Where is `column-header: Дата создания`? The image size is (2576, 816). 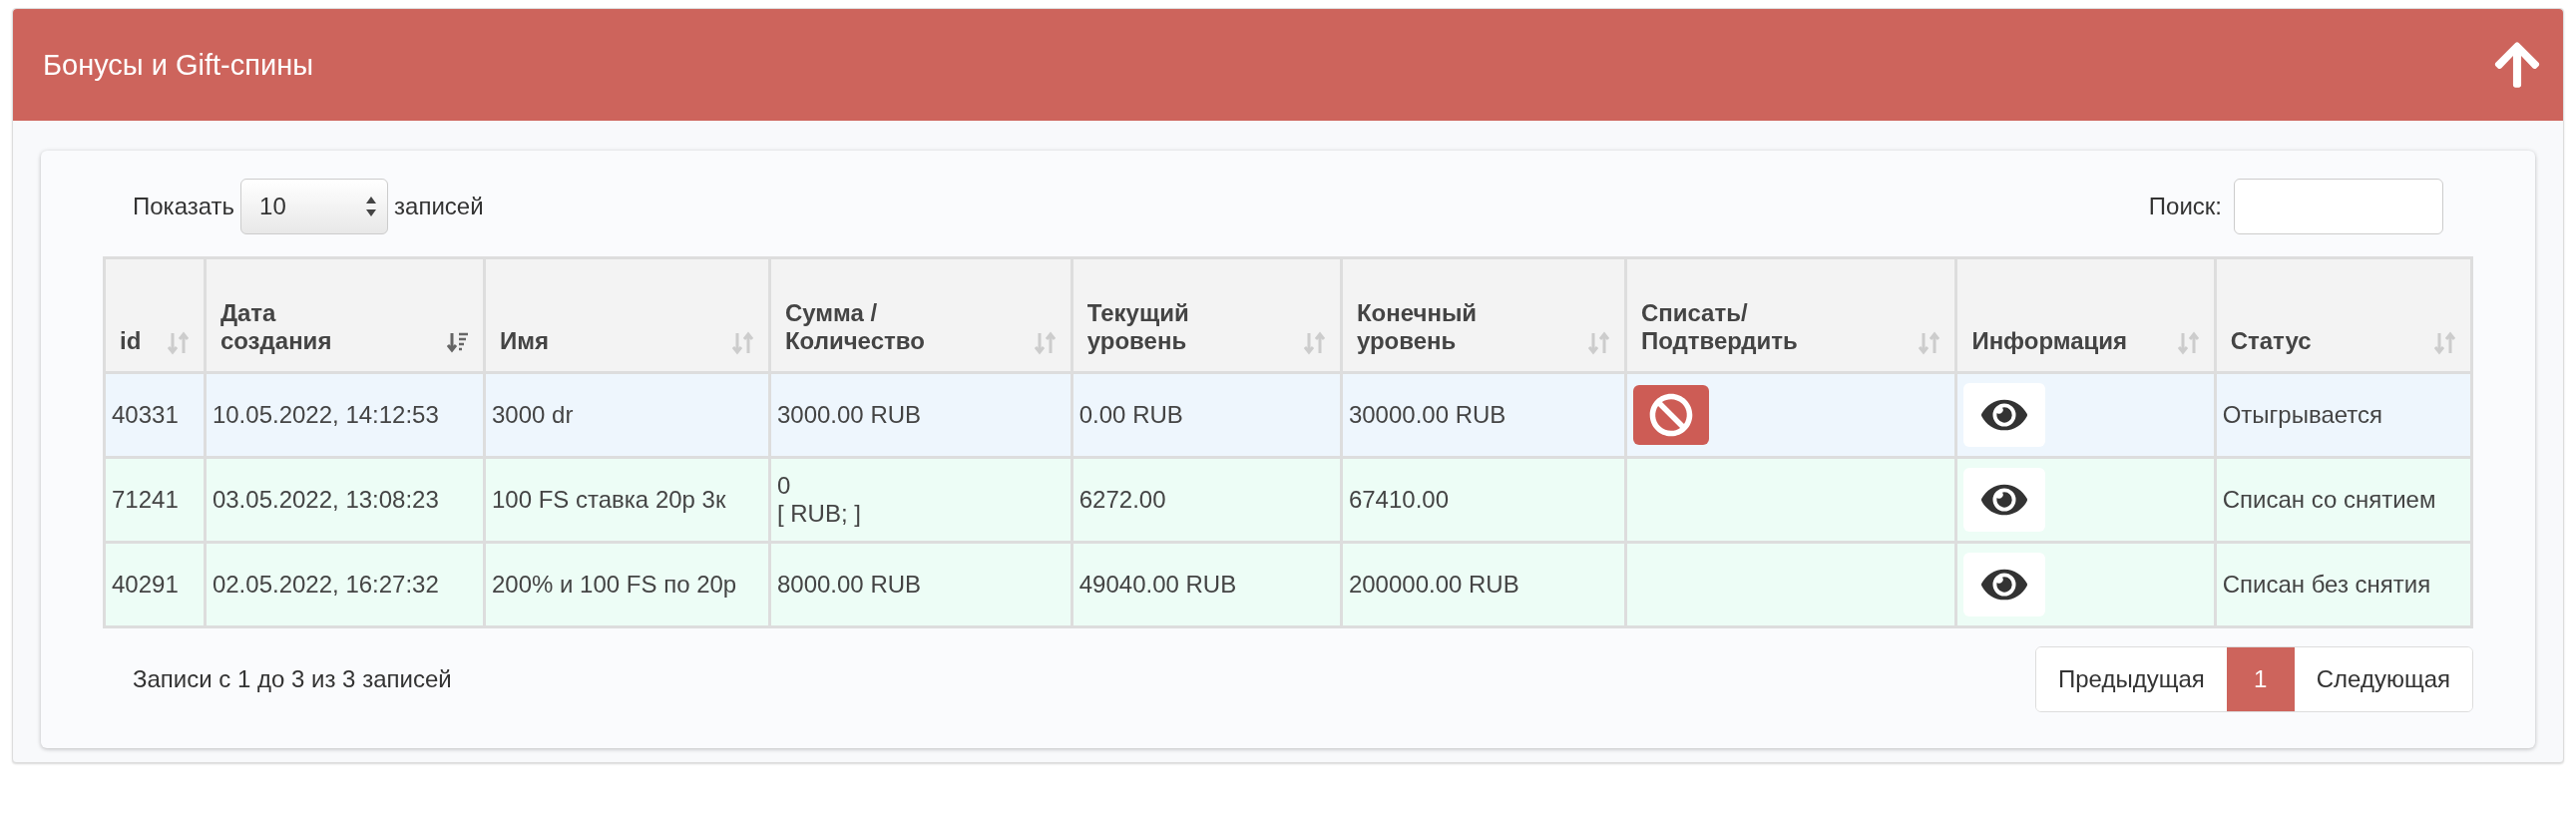 column-header: Дата создания is located at coordinates (345, 315).